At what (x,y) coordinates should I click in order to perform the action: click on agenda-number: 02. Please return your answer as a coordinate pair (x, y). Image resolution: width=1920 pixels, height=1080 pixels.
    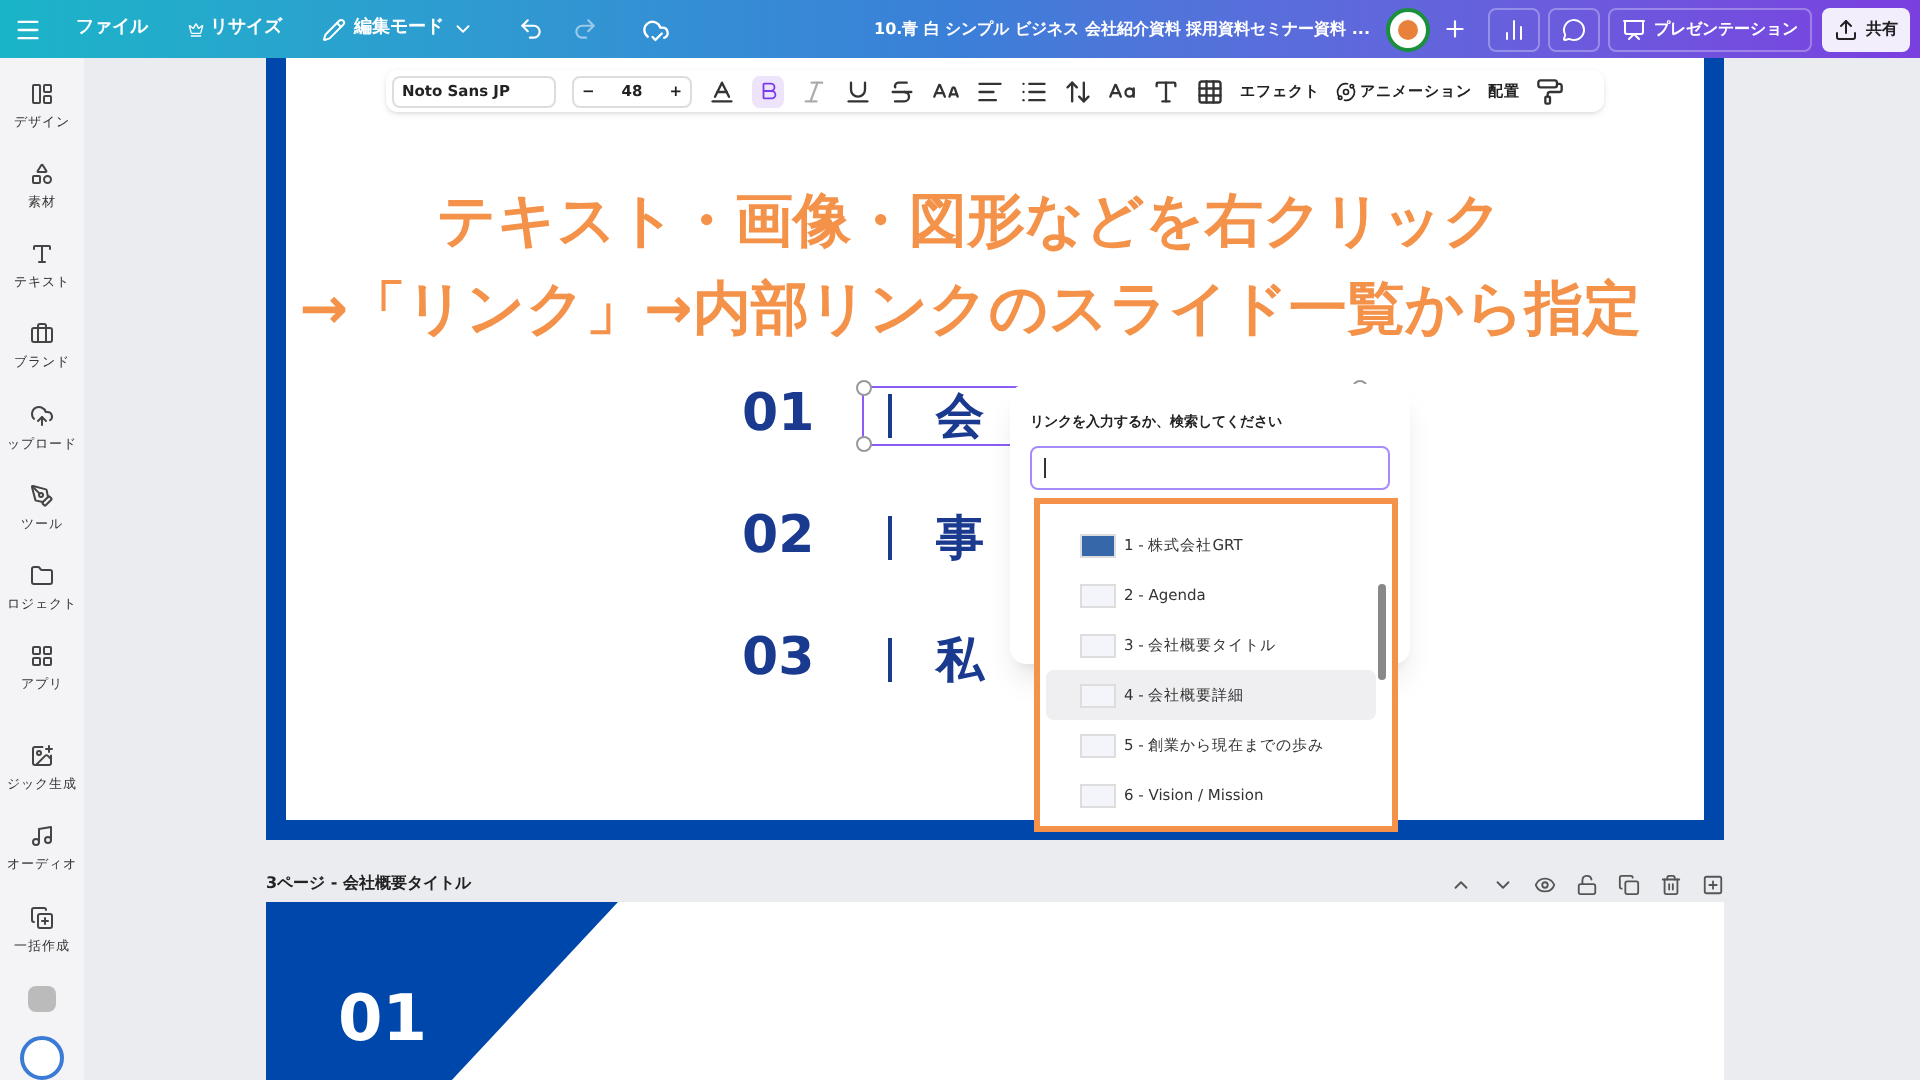
    Looking at the image, I should click on (779, 537).